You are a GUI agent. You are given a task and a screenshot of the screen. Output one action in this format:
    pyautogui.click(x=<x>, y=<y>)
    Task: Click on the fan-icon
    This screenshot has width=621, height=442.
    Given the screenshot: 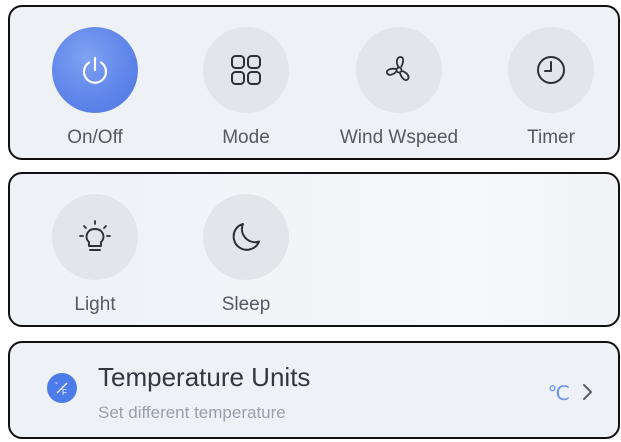 What is the action you would take?
    pyautogui.click(x=398, y=68)
    